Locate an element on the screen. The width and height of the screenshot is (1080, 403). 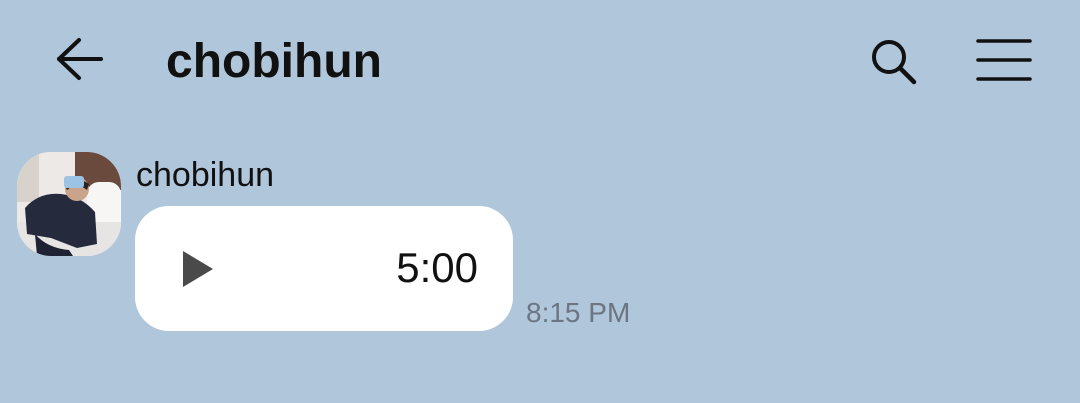
search-button is located at coordinates (893, 61).